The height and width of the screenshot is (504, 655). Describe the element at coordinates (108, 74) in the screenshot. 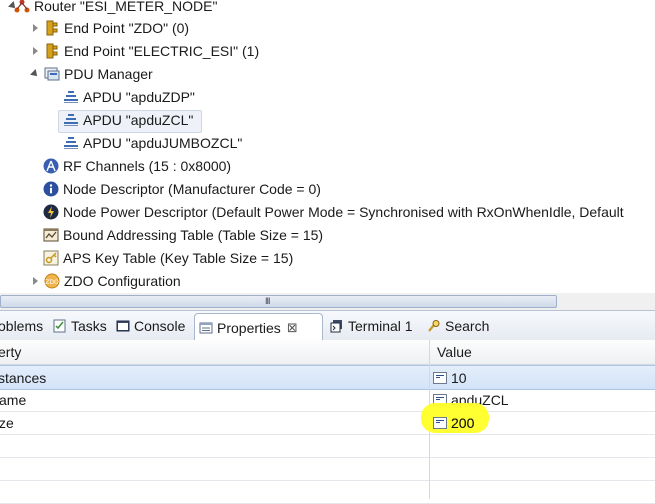

I see `tree-item-label: PDU Manager` at that location.